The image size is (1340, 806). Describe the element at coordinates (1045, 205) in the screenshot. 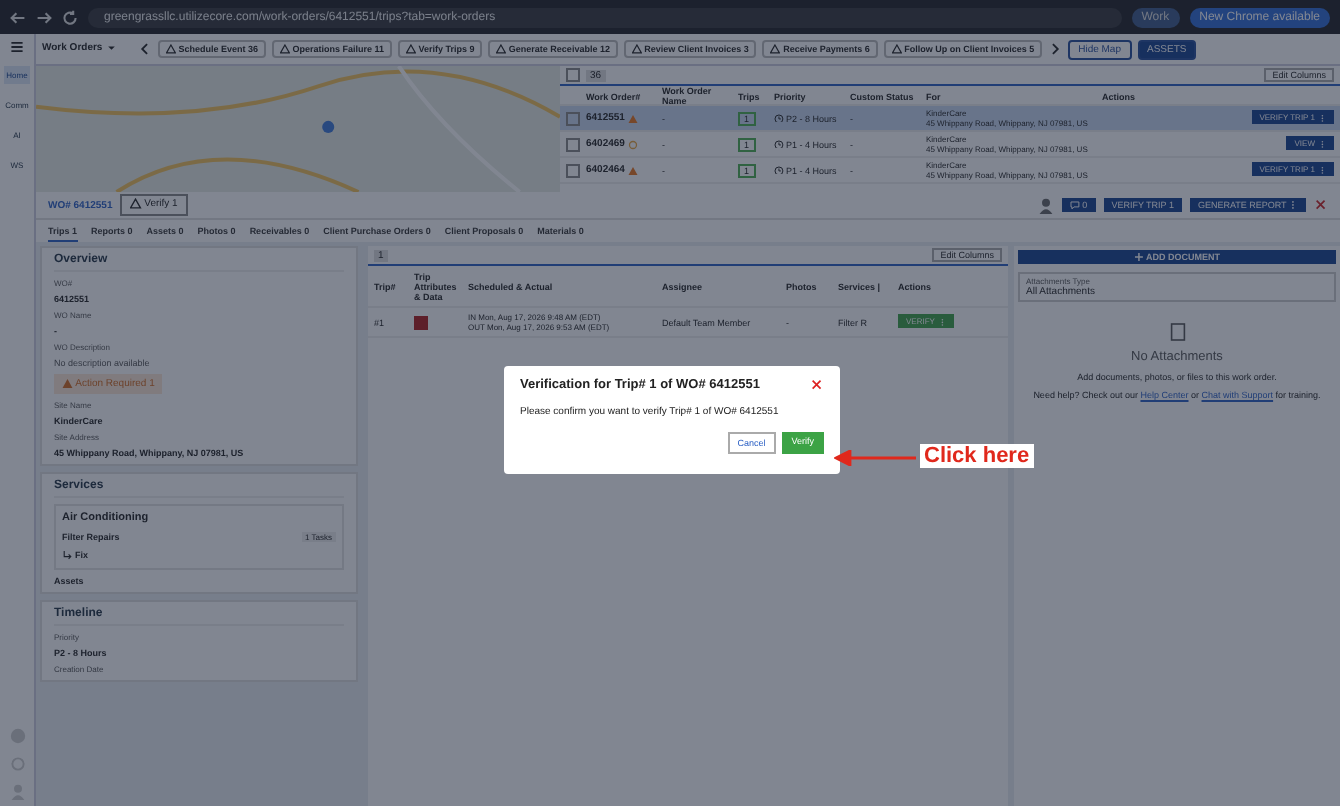

I see `team-avatar-icon` at that location.